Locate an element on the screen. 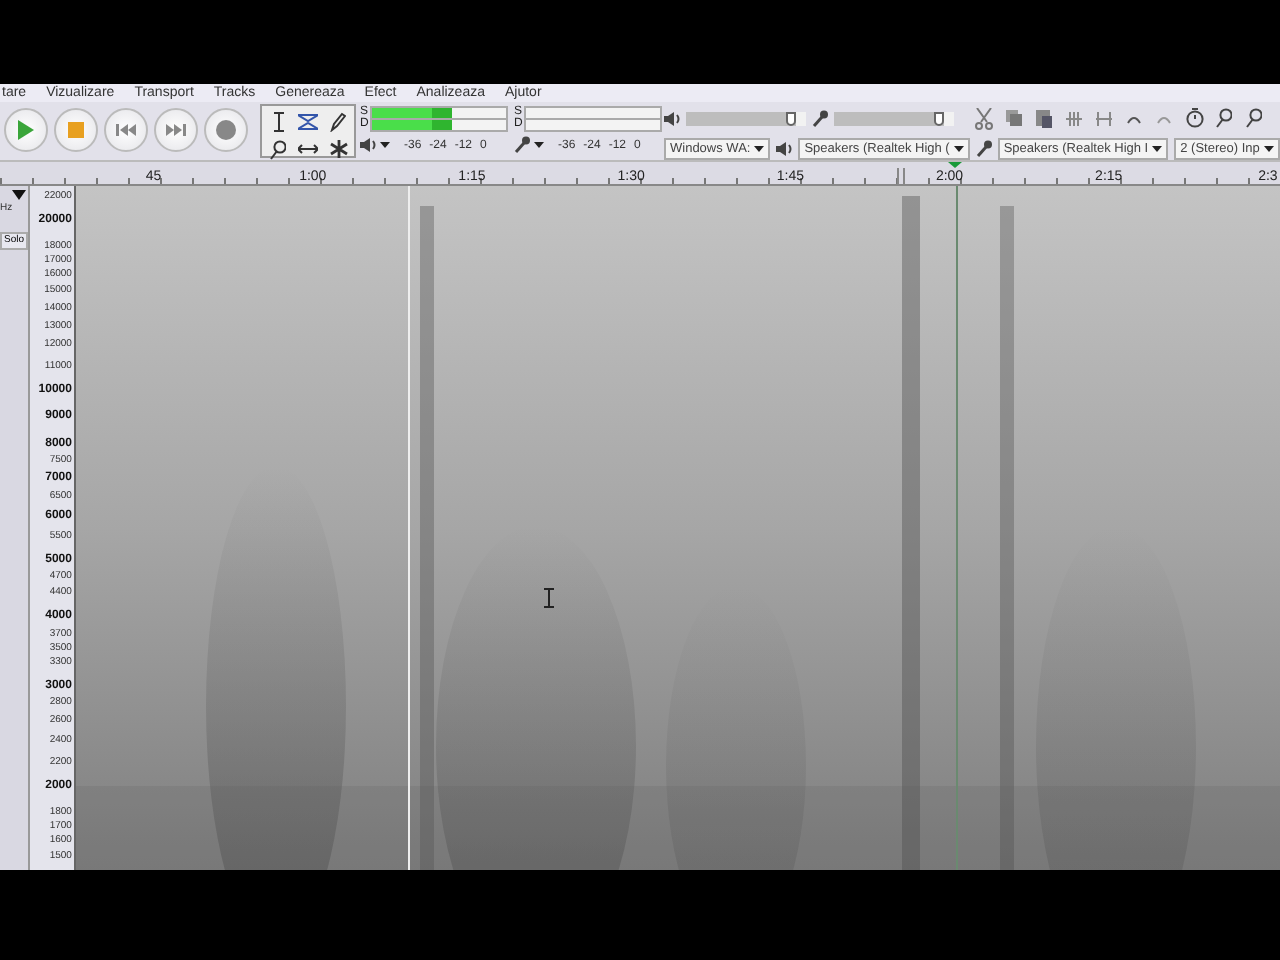 The width and height of the screenshot is (1280, 960). dropdown-arrow-icon is located at coordinates (19, 195).